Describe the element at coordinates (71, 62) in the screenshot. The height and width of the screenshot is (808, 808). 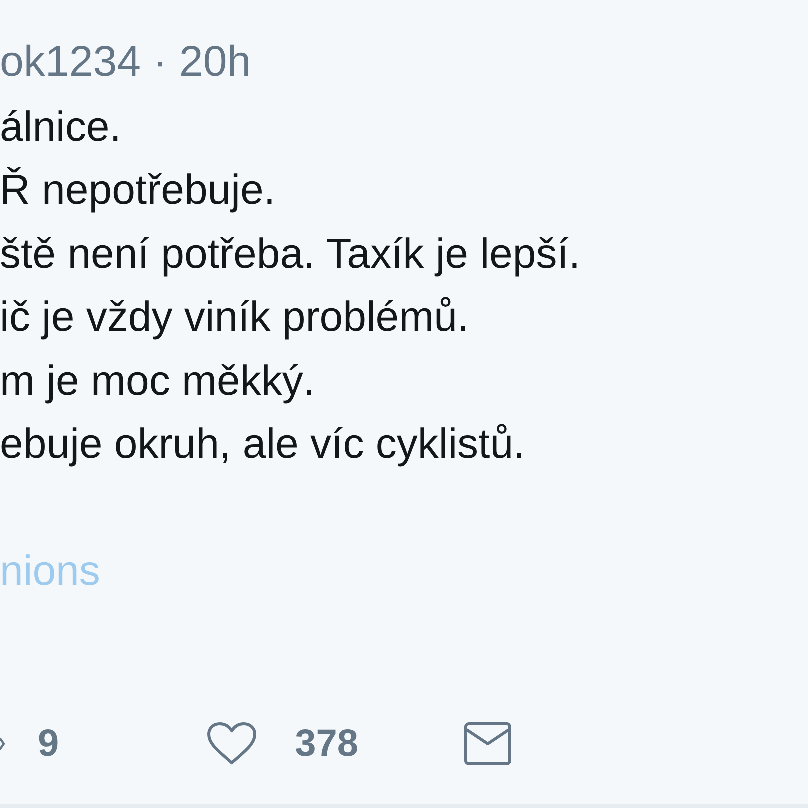
I see `username: ok1234` at that location.